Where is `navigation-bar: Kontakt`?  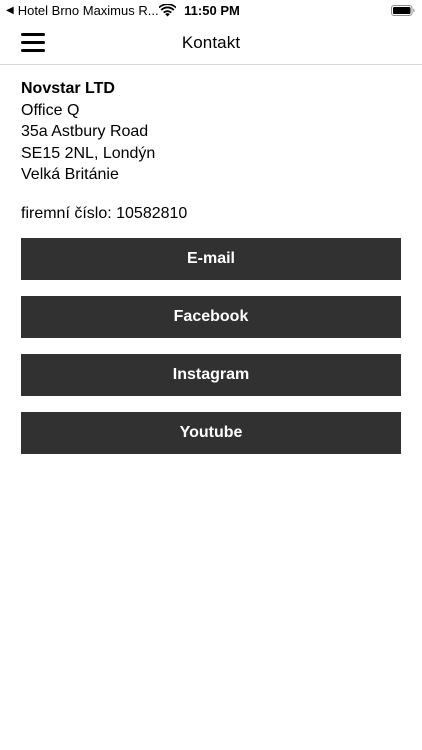 navigation-bar: Kontakt is located at coordinates (211, 43).